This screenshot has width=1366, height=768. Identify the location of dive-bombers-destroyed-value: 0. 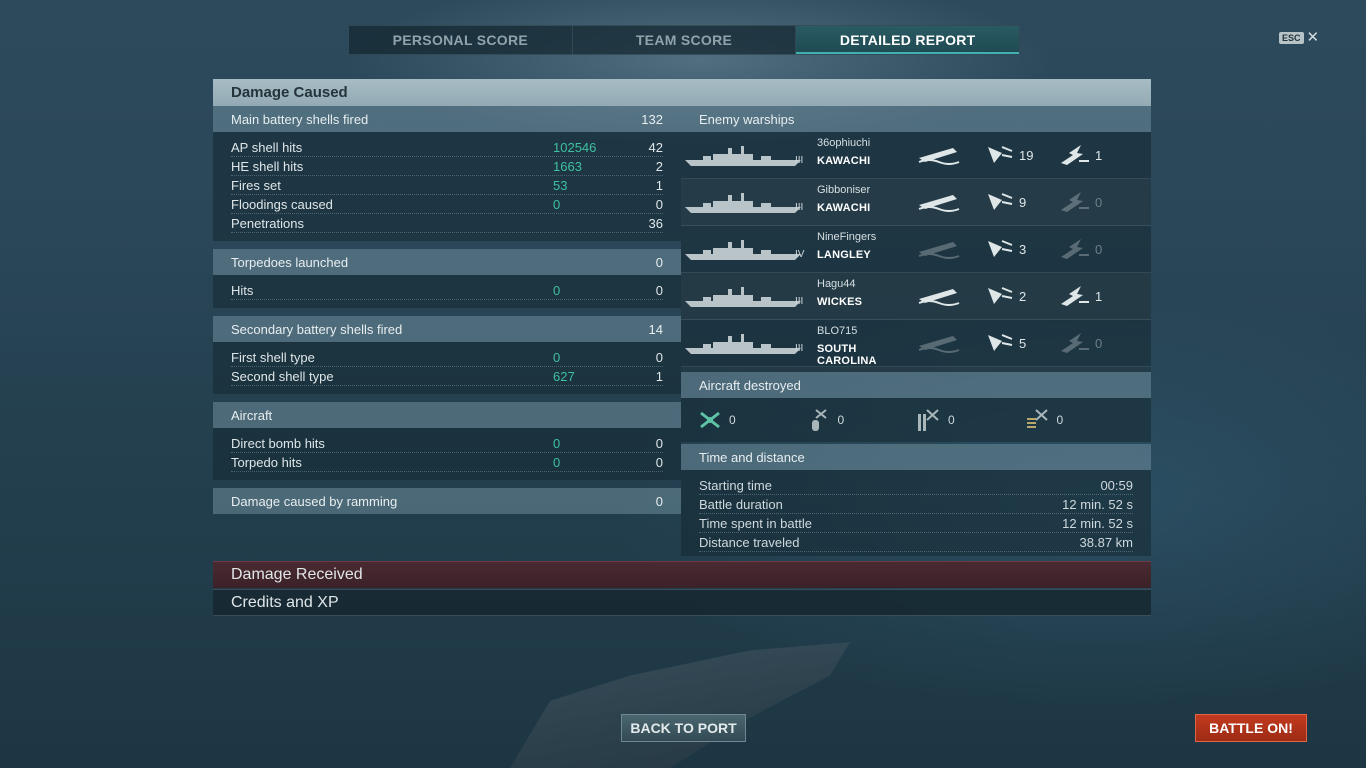
(841, 420).